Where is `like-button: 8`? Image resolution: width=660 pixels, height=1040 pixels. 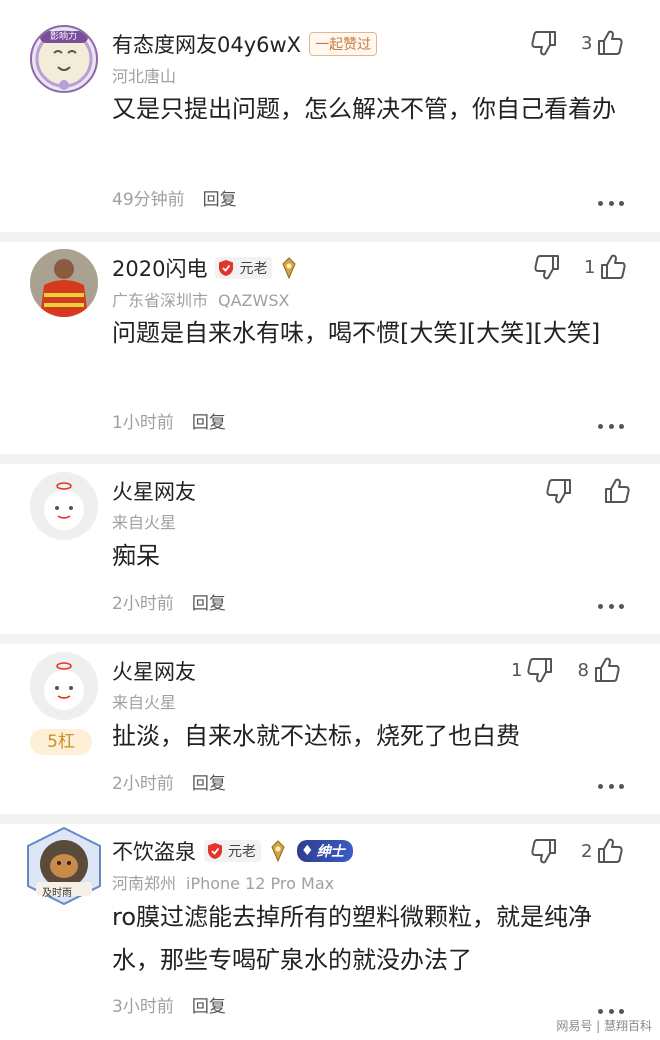 like-button: 8 is located at coordinates (599, 670).